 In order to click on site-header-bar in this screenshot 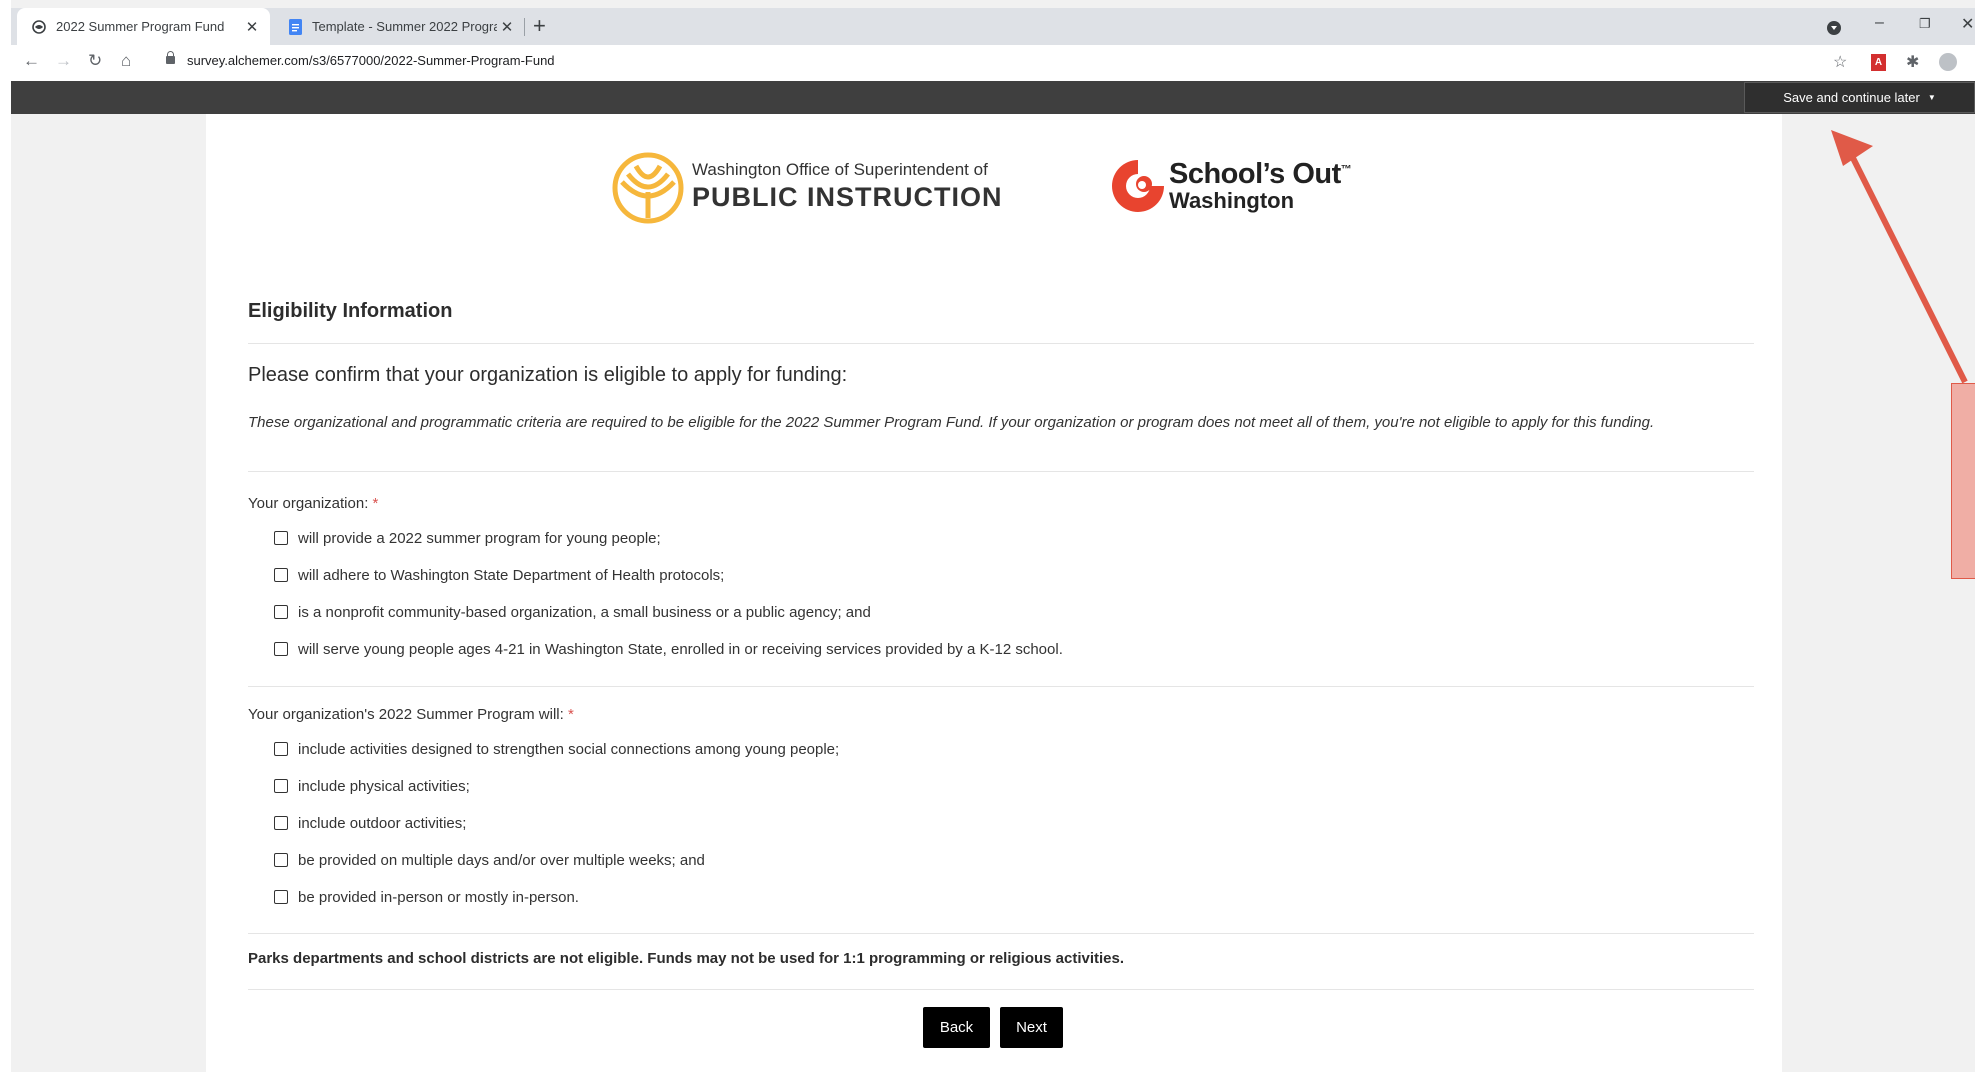, I will do `click(993, 97)`.